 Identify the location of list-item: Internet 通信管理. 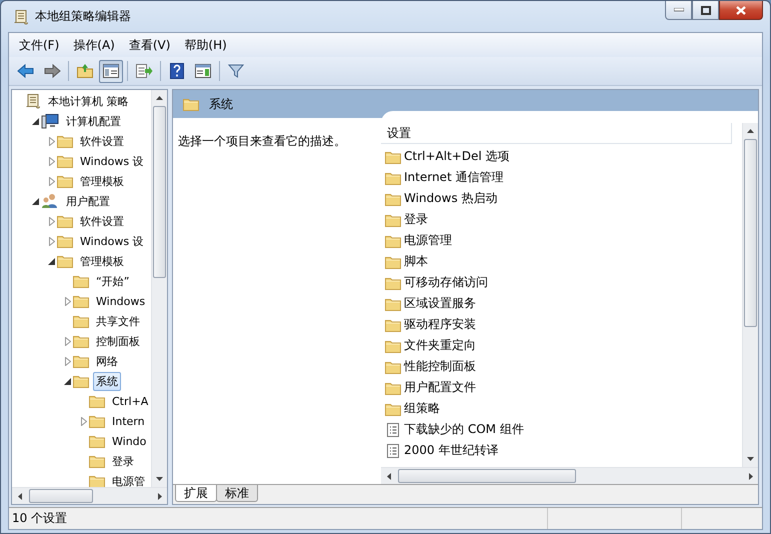
(454, 177).